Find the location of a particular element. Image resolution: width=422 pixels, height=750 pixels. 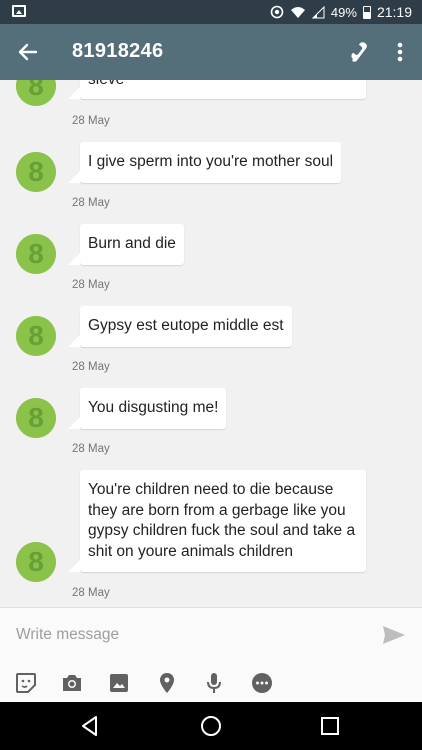

sticker-icon is located at coordinates (26, 683).